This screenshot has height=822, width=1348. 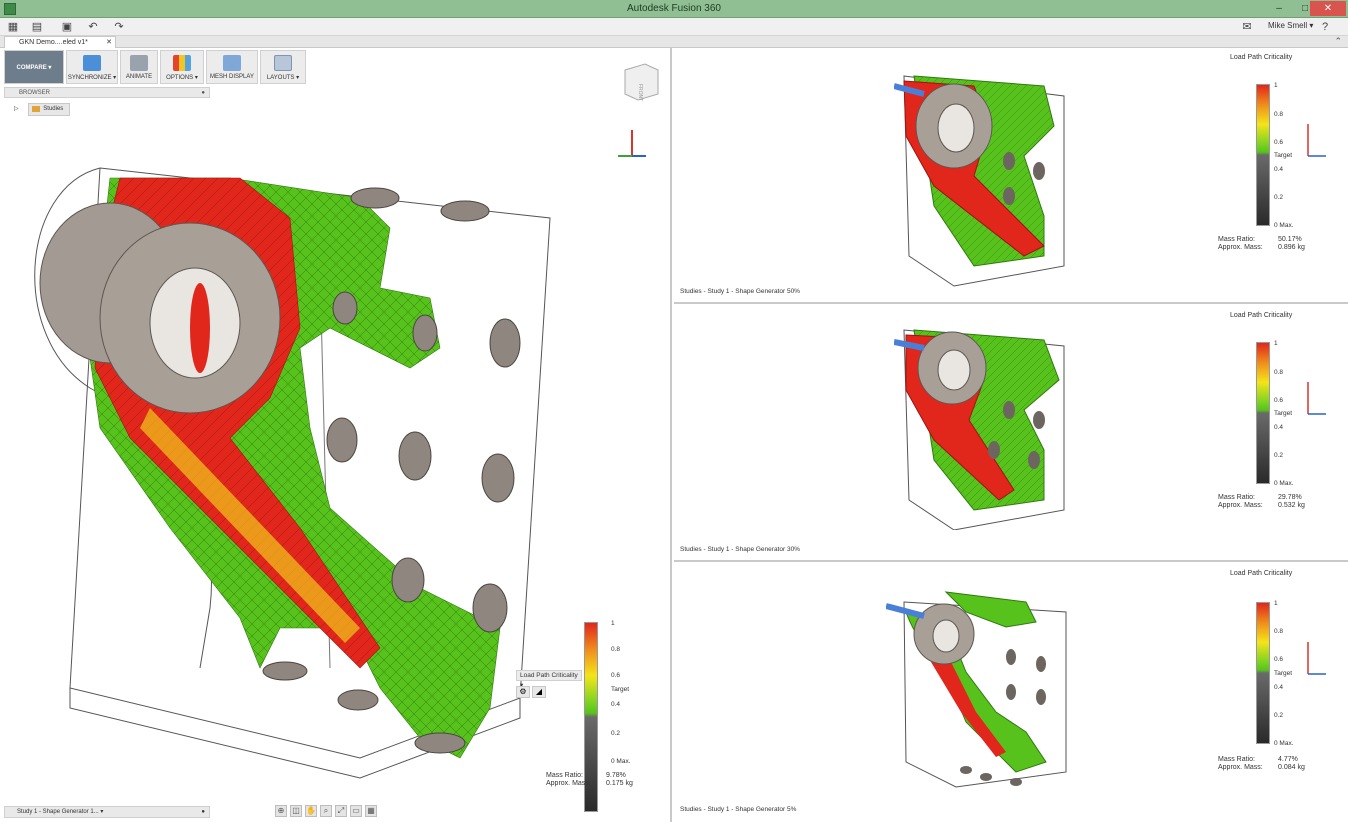 I want to click on document-tab: GKN Demo....eled v1* ✕, so click(x=60, y=42).